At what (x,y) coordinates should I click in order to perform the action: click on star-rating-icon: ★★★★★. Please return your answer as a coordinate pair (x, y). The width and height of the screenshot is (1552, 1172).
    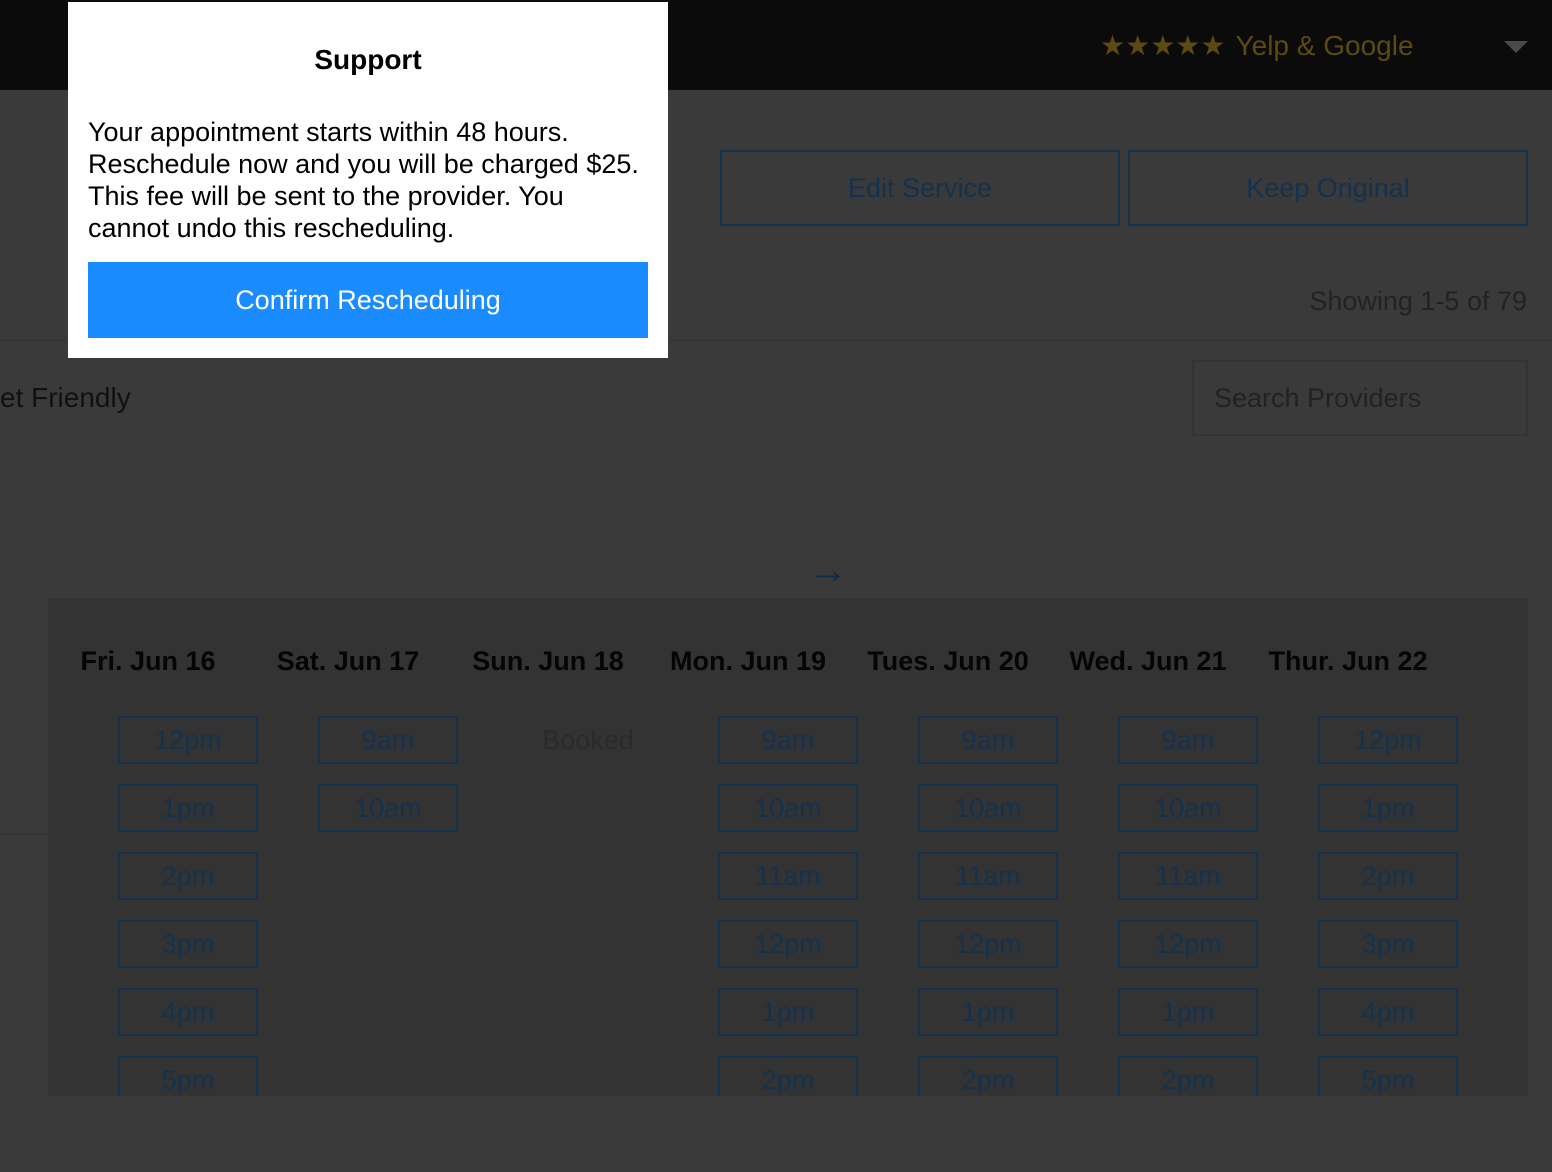
    Looking at the image, I should click on (1163, 45).